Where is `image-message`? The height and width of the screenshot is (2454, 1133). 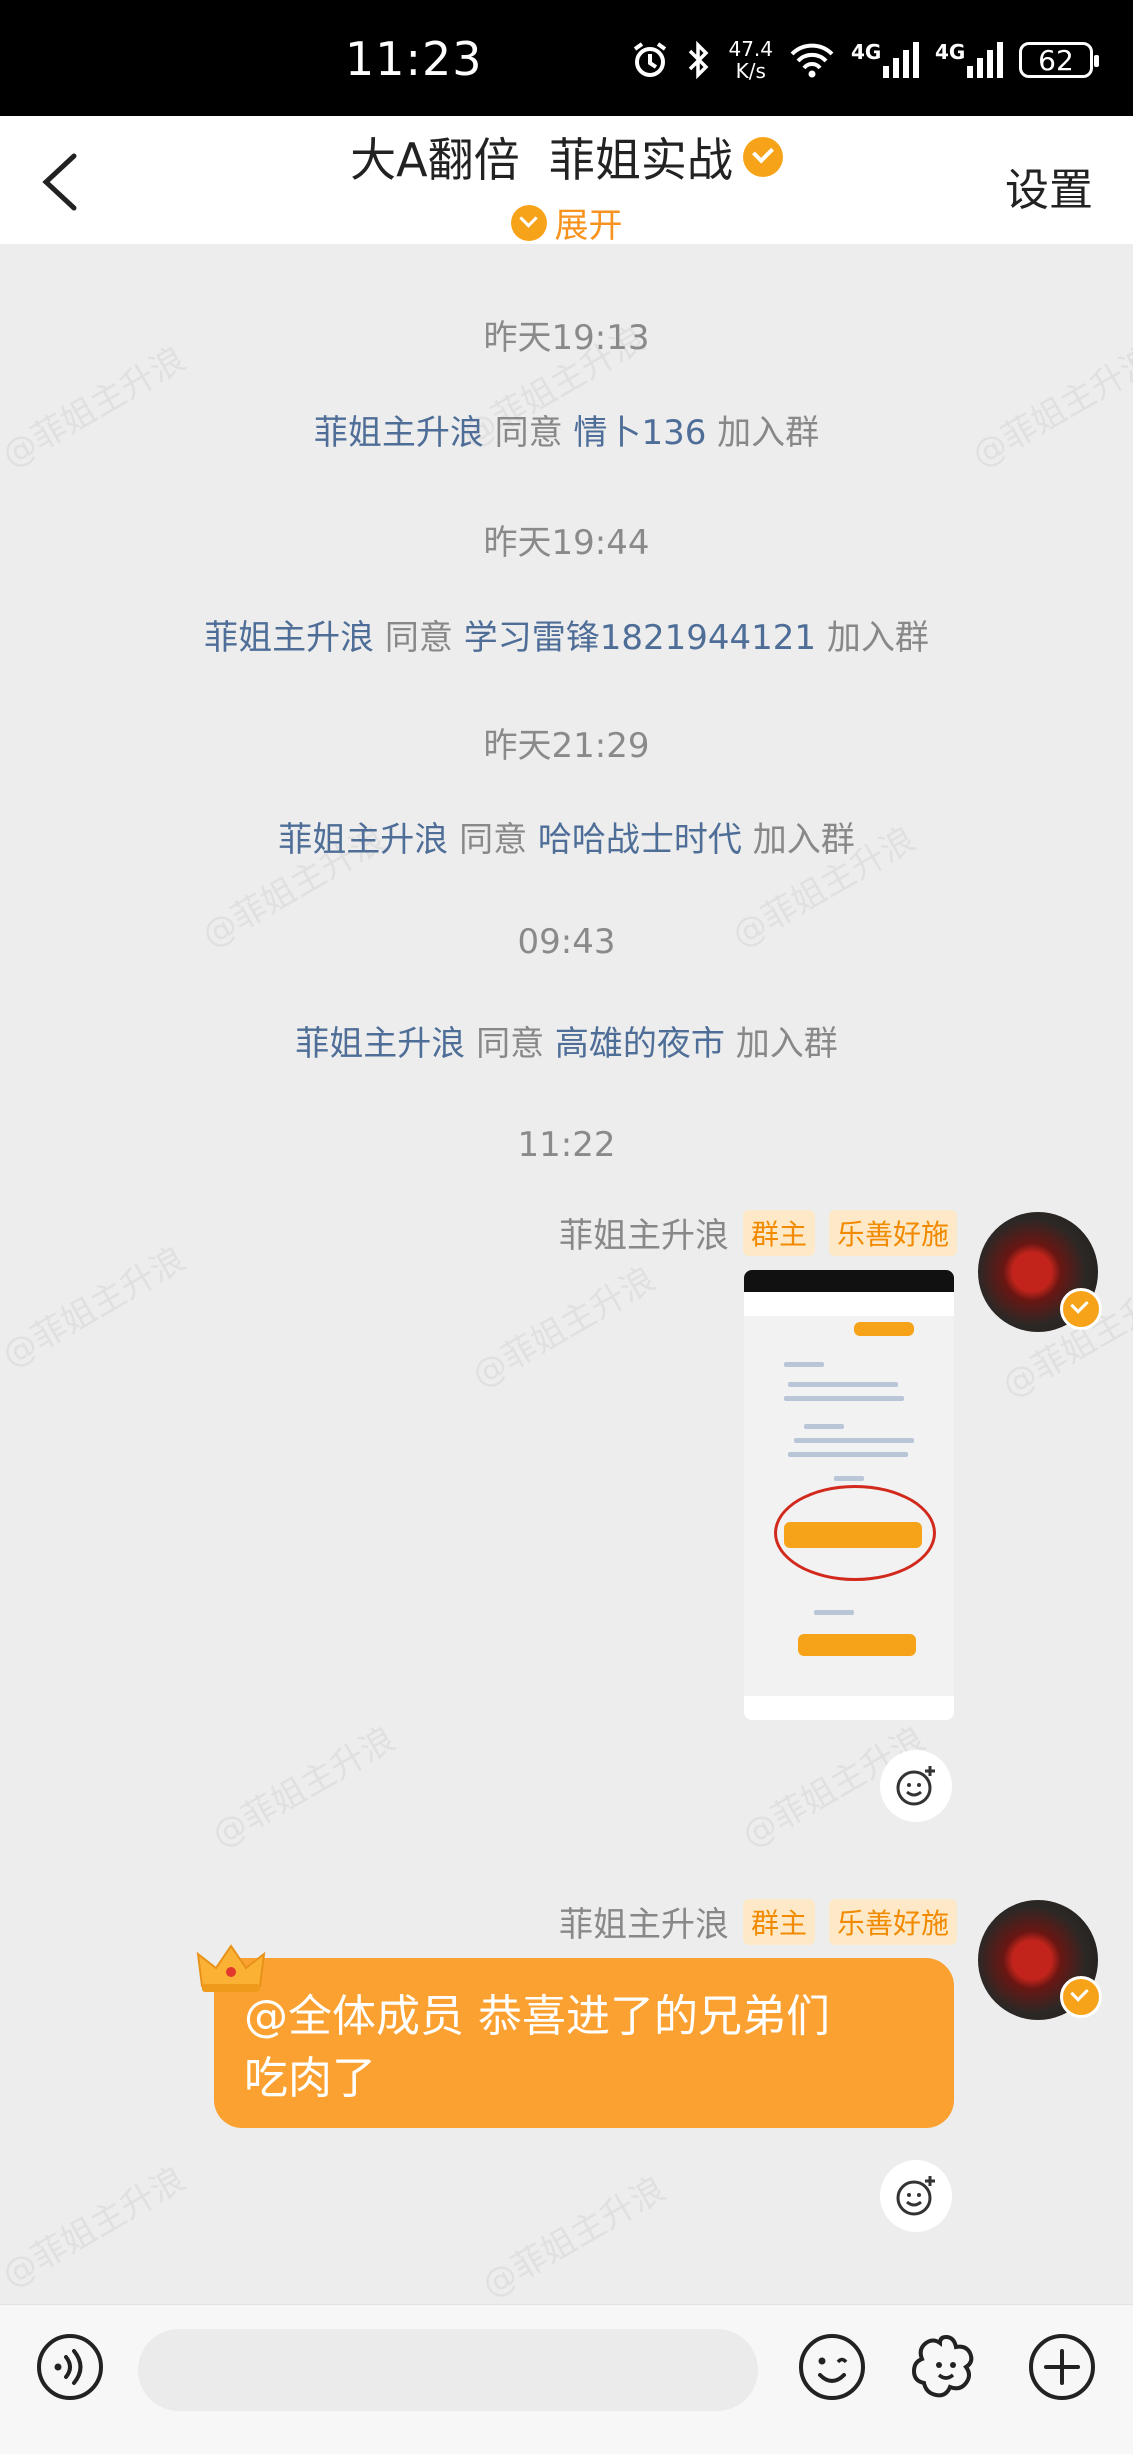 image-message is located at coordinates (849, 1495).